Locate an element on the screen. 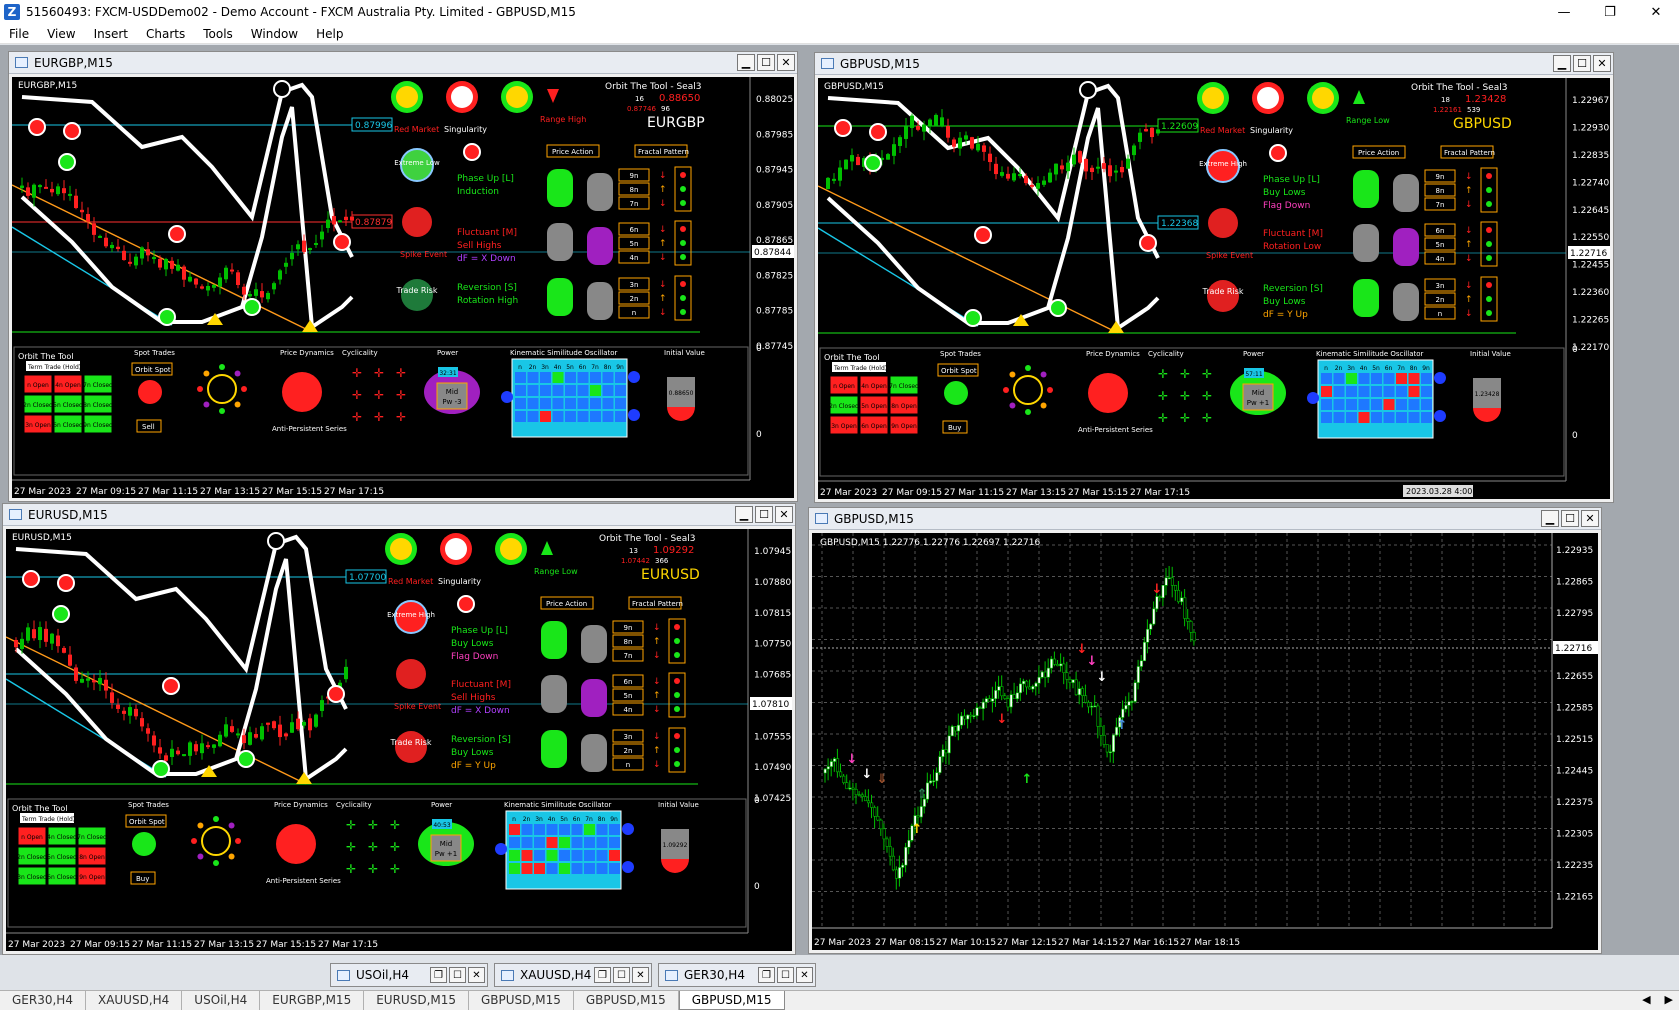 Image resolution: width=1679 pixels, height=1010 pixels. tab-gbpusd-m15-active: GBPUSD,M15 is located at coordinates (731, 1000).